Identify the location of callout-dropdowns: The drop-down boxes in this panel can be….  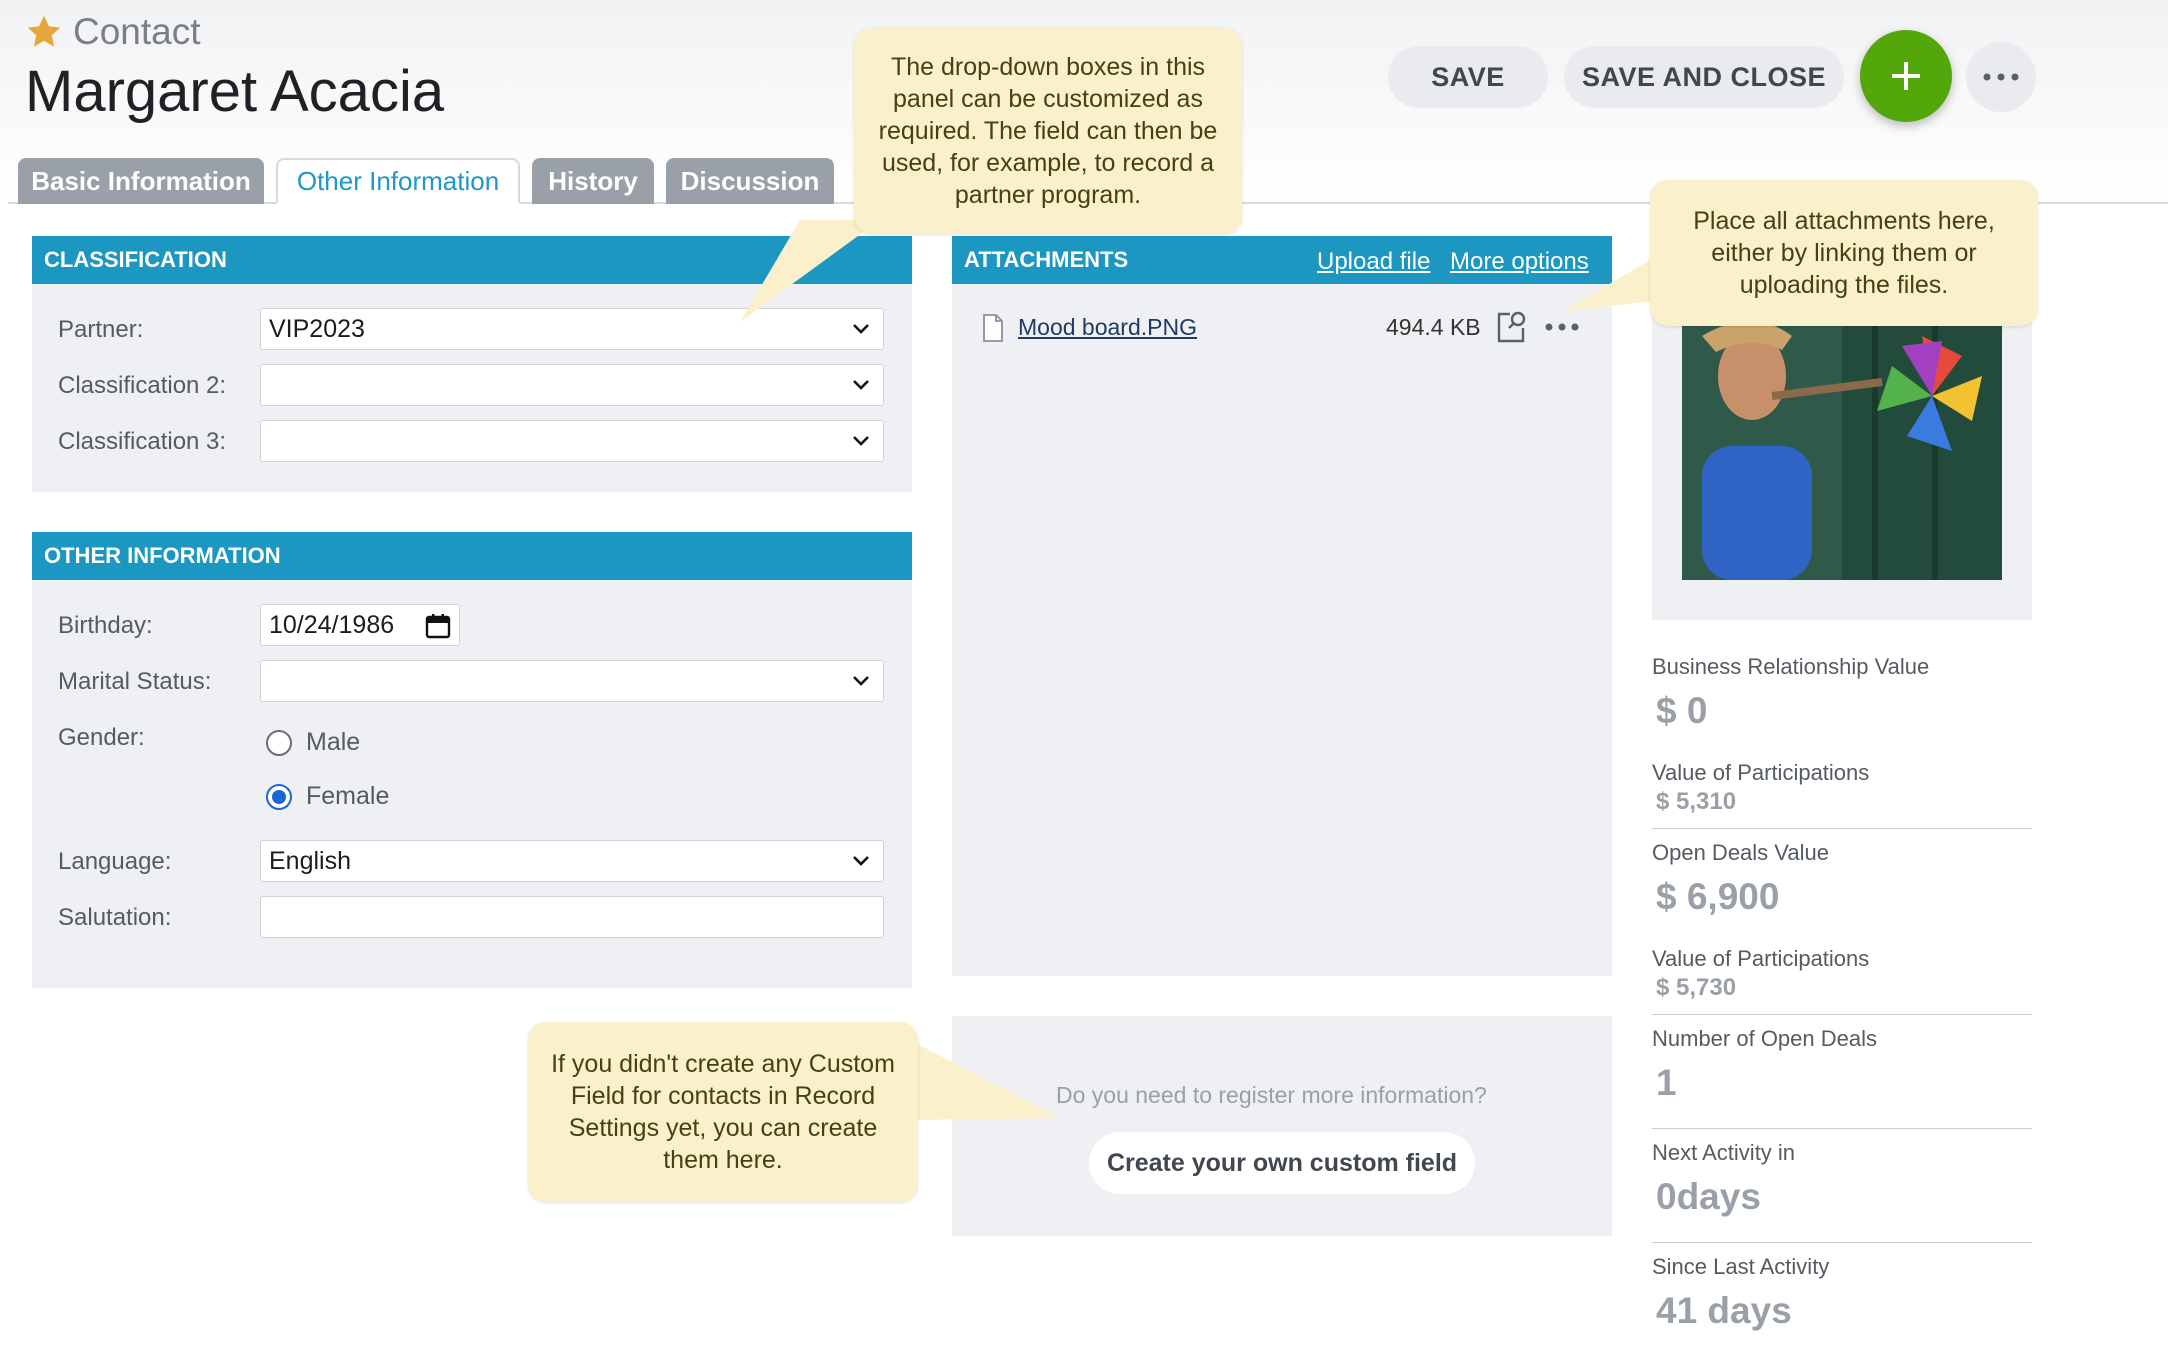
(1048, 131).